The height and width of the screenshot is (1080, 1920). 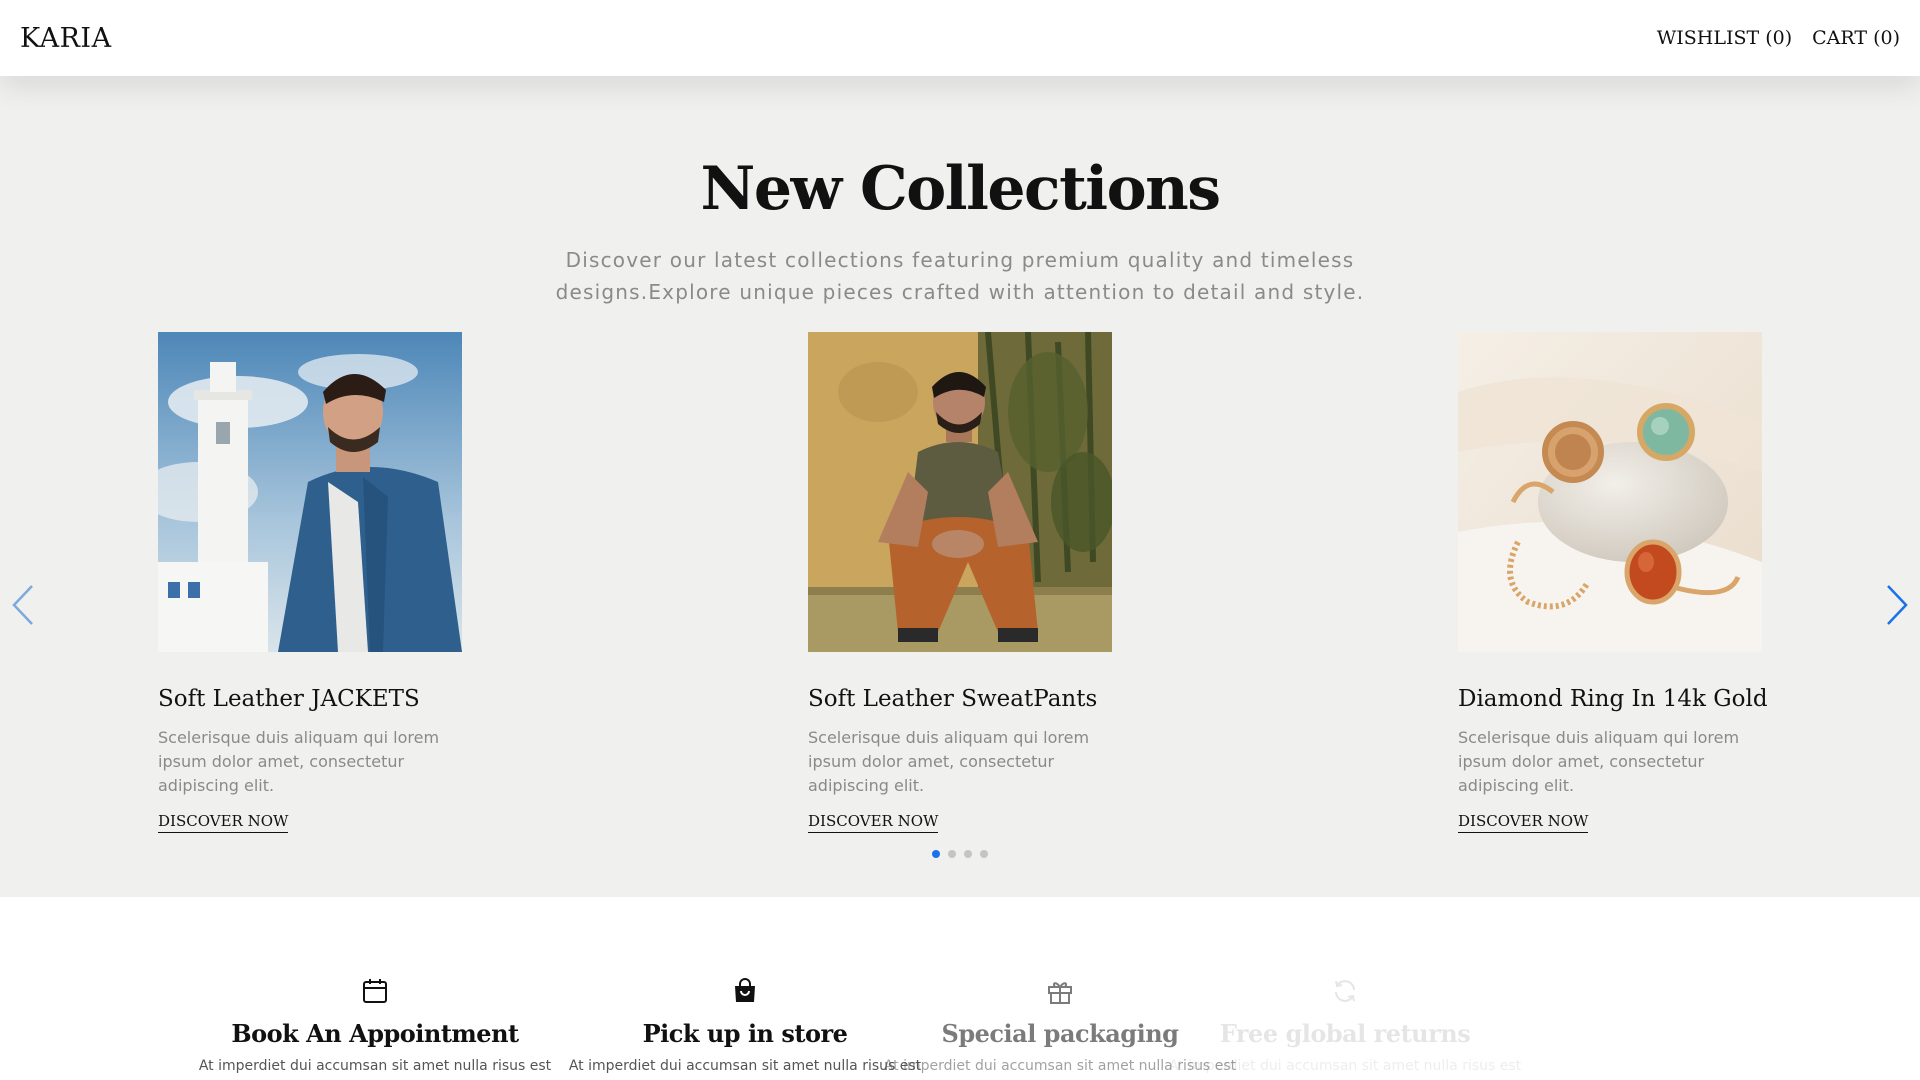 I want to click on product-image-jacket, so click(x=310, y=492).